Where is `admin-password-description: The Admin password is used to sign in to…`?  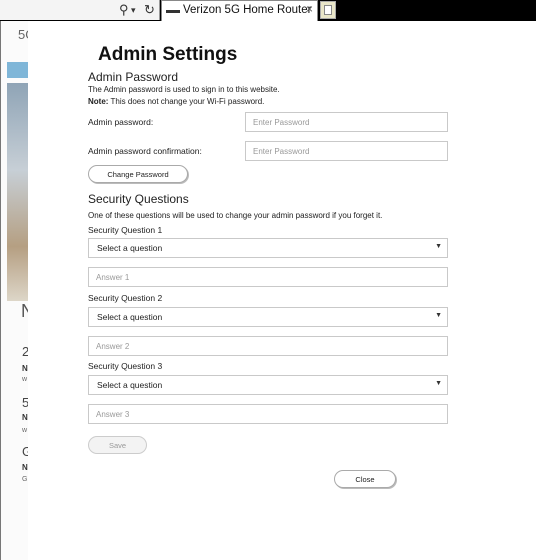 admin-password-description: The Admin password is used to sign in to… is located at coordinates (184, 89).